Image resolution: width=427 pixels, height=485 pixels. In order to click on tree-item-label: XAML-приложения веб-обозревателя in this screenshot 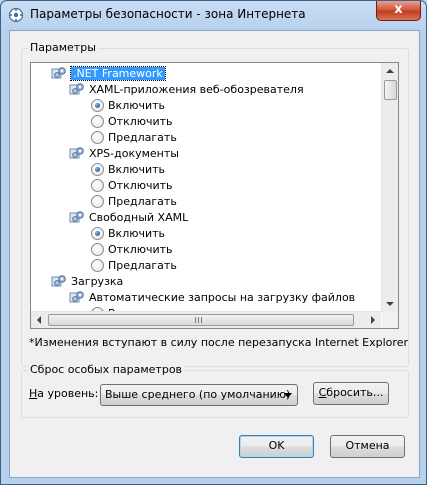, I will do `click(196, 89)`.